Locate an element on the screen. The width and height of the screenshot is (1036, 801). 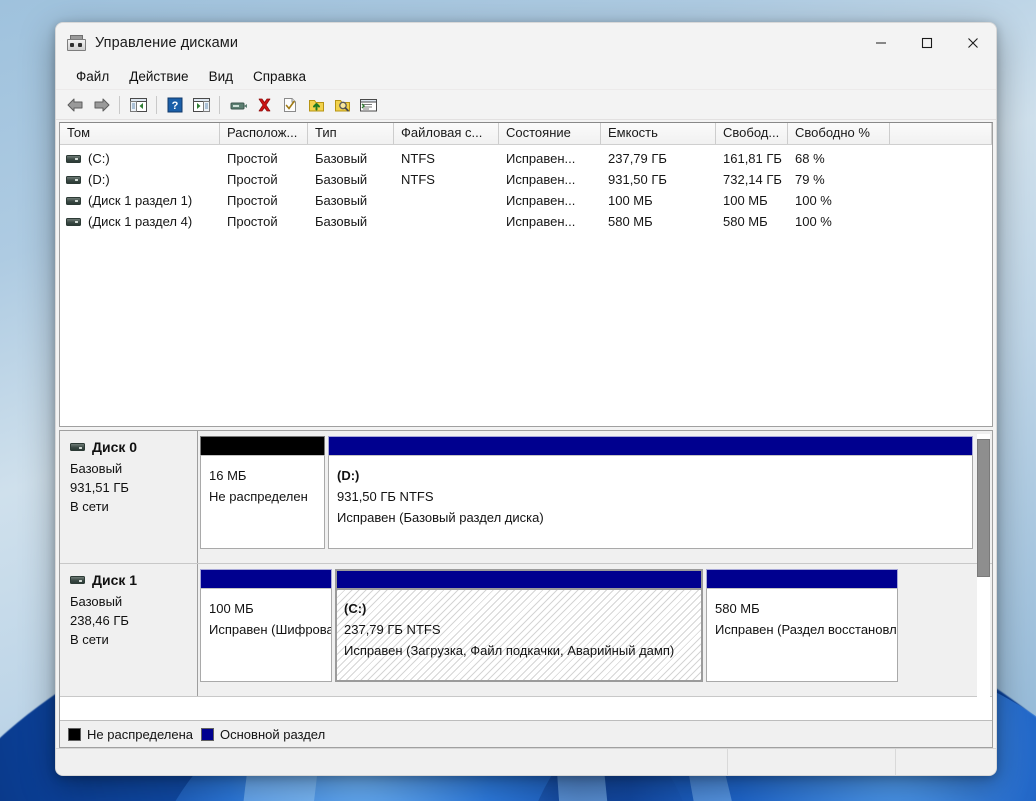
minimize-icon is located at coordinates (881, 43).